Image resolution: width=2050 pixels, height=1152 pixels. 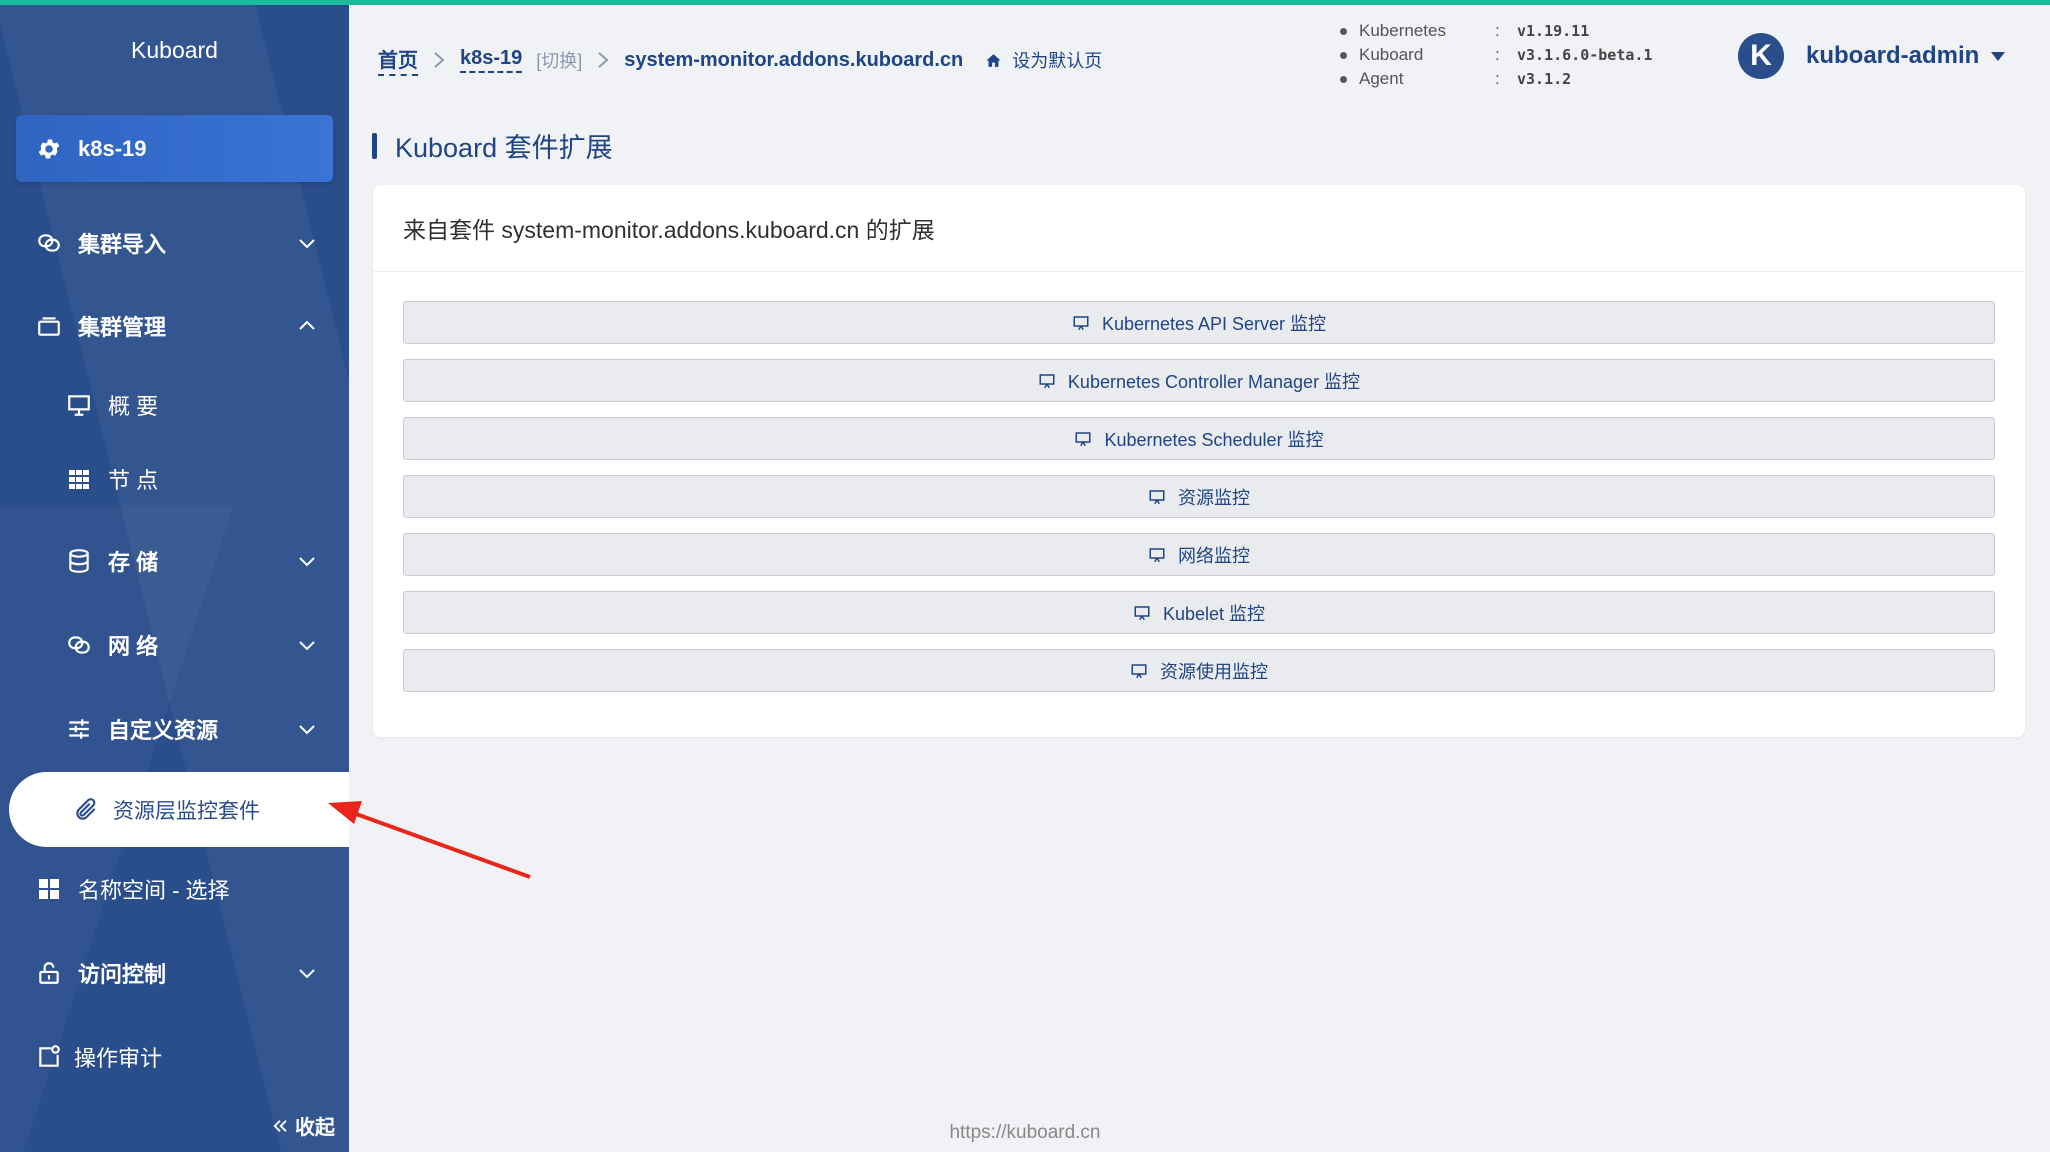 I want to click on sidebar-item-cluster-management: 集群管理, so click(x=174, y=326).